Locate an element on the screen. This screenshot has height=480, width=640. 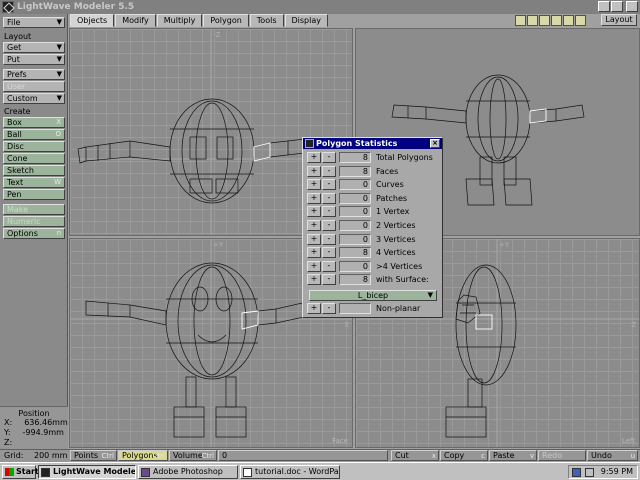
task-photoshop: Adobe Photoshop is located at coordinates (188, 472).